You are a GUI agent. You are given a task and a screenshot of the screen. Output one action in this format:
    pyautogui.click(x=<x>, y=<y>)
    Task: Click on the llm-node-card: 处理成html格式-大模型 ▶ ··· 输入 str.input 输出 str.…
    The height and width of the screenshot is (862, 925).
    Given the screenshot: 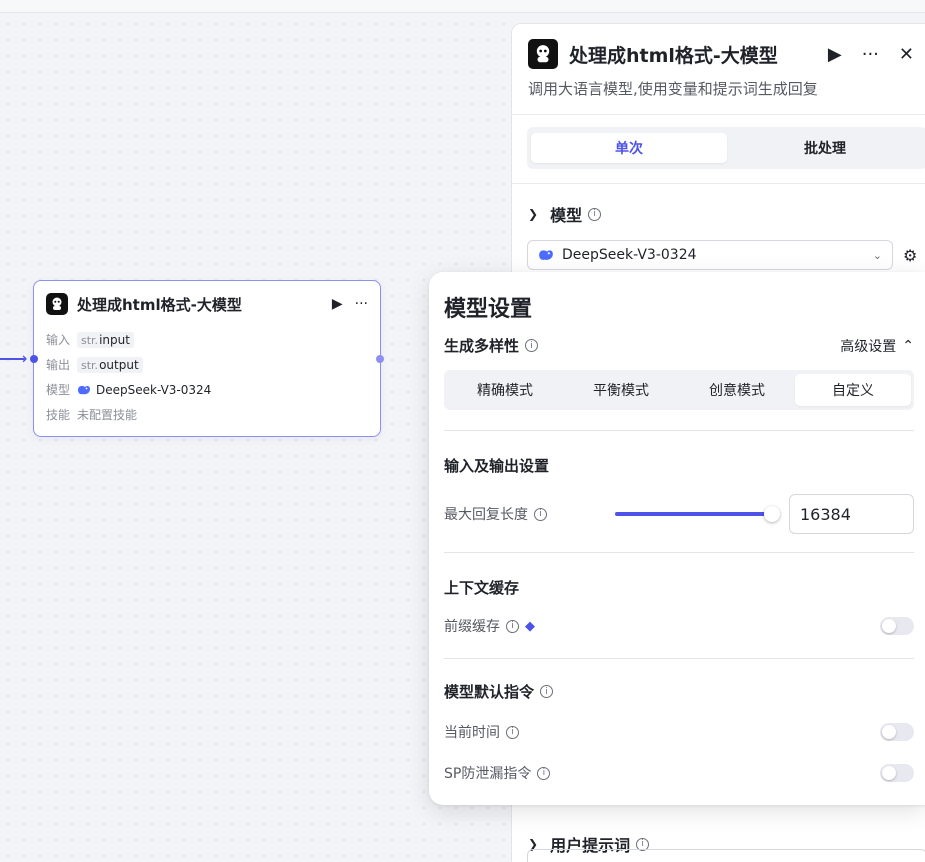 What is the action you would take?
    pyautogui.click(x=207, y=358)
    